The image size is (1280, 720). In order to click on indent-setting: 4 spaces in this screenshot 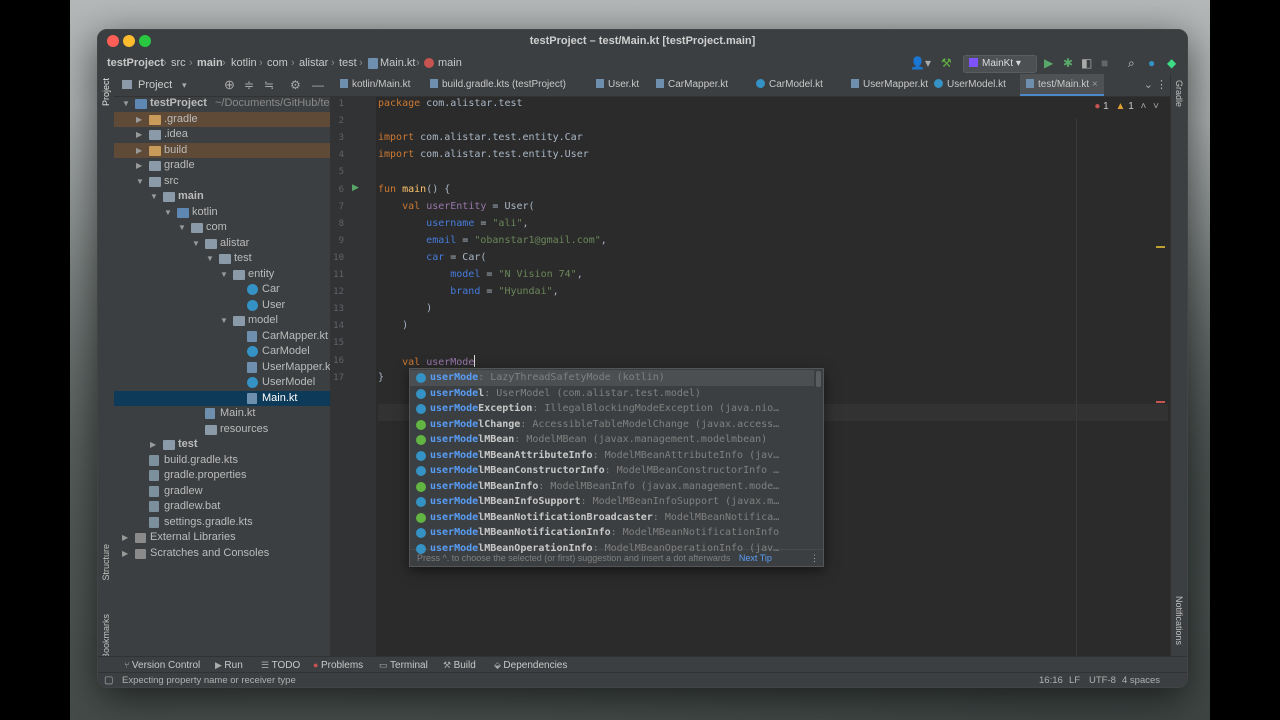, I will do `click(1141, 680)`.